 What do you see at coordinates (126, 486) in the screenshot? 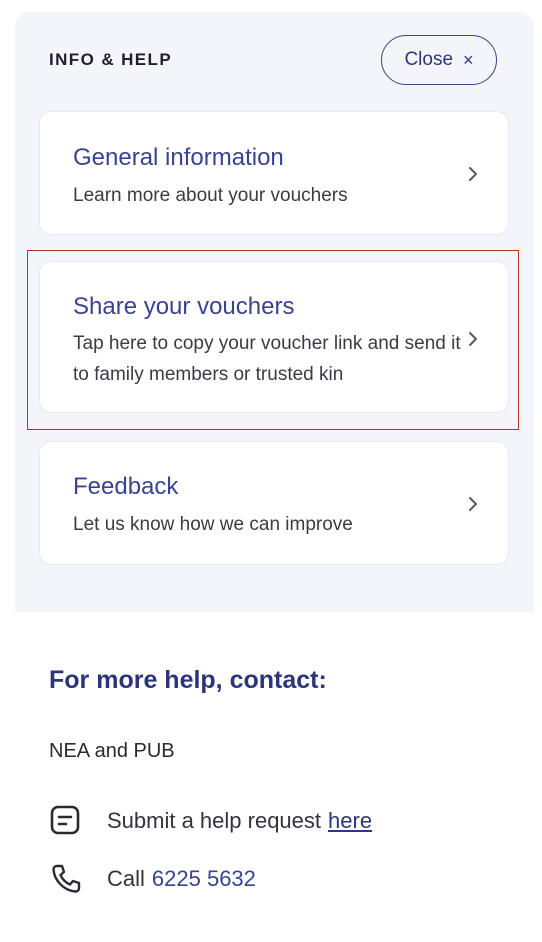
I see `card-title: Feedback` at bounding box center [126, 486].